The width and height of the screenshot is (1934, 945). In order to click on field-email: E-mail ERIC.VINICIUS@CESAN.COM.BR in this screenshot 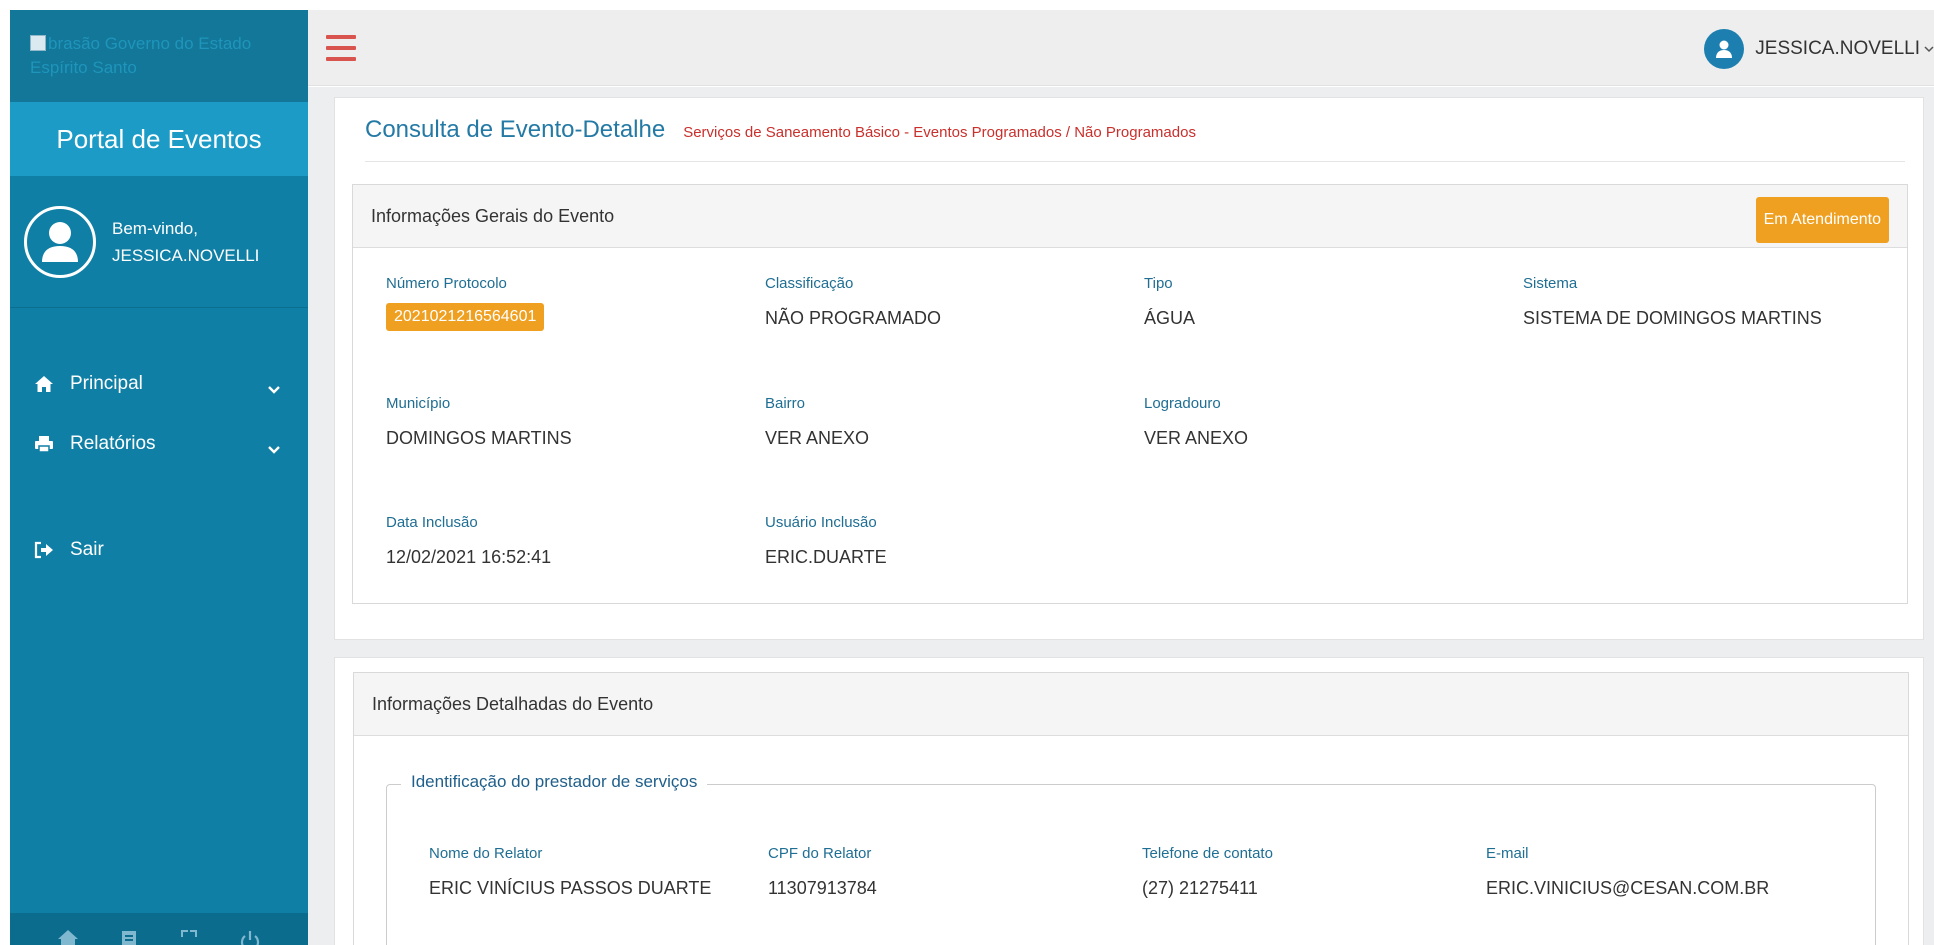, I will do `click(1657, 872)`.